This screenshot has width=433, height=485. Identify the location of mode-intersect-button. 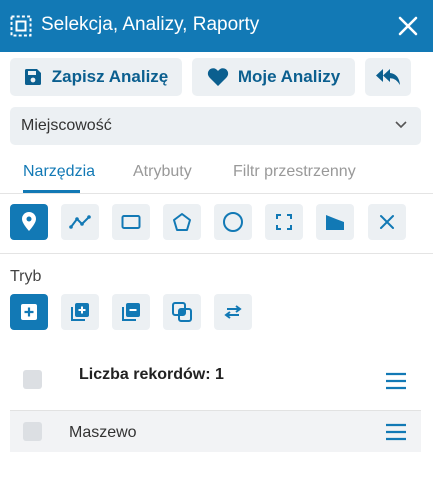
(182, 312).